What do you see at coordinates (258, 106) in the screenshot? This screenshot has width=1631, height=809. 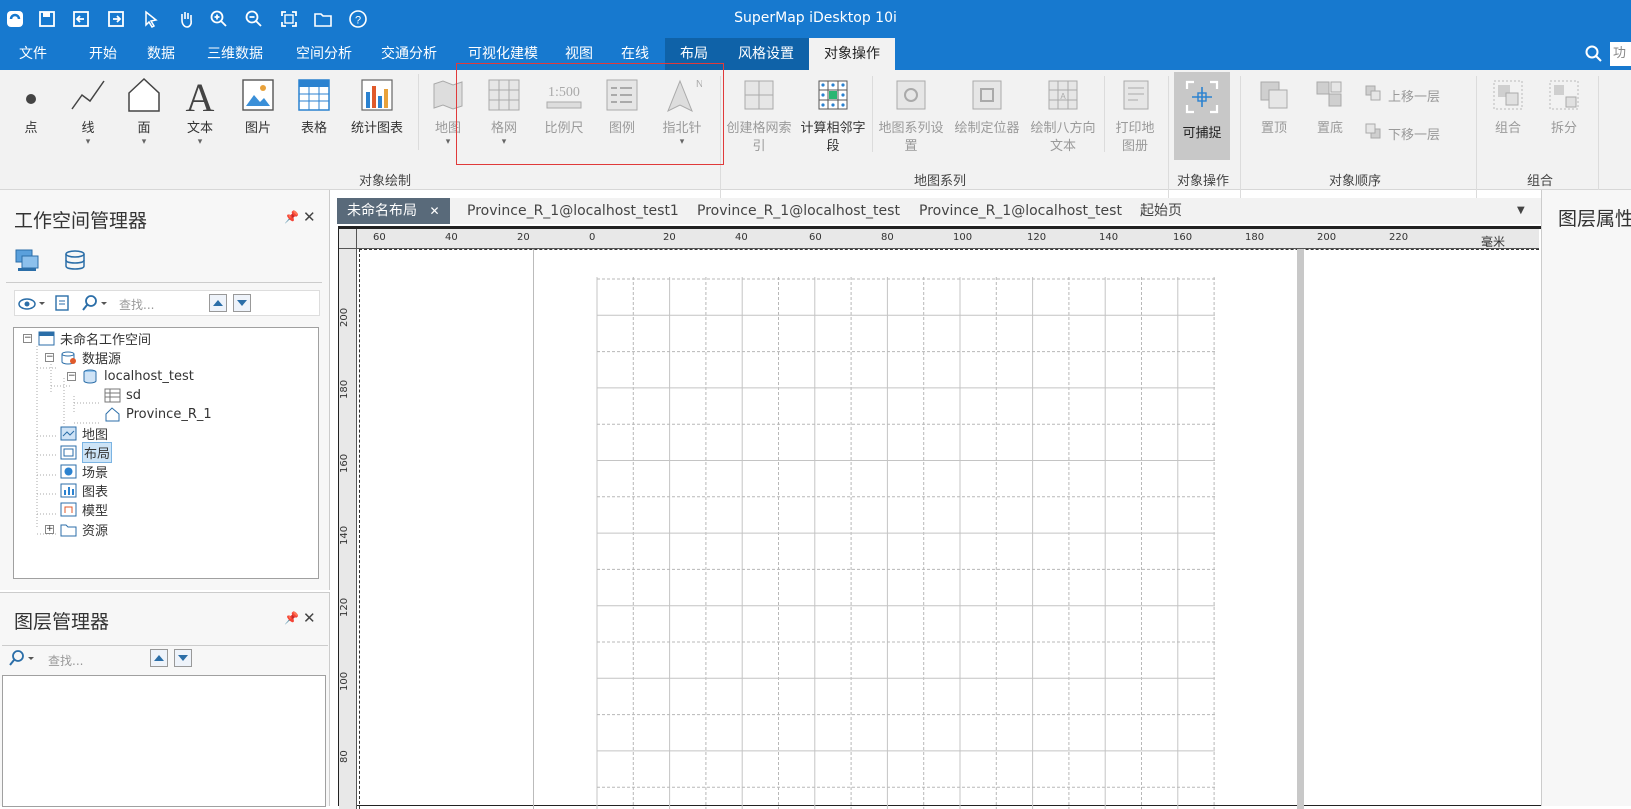 I see `picture-button: 图片` at bounding box center [258, 106].